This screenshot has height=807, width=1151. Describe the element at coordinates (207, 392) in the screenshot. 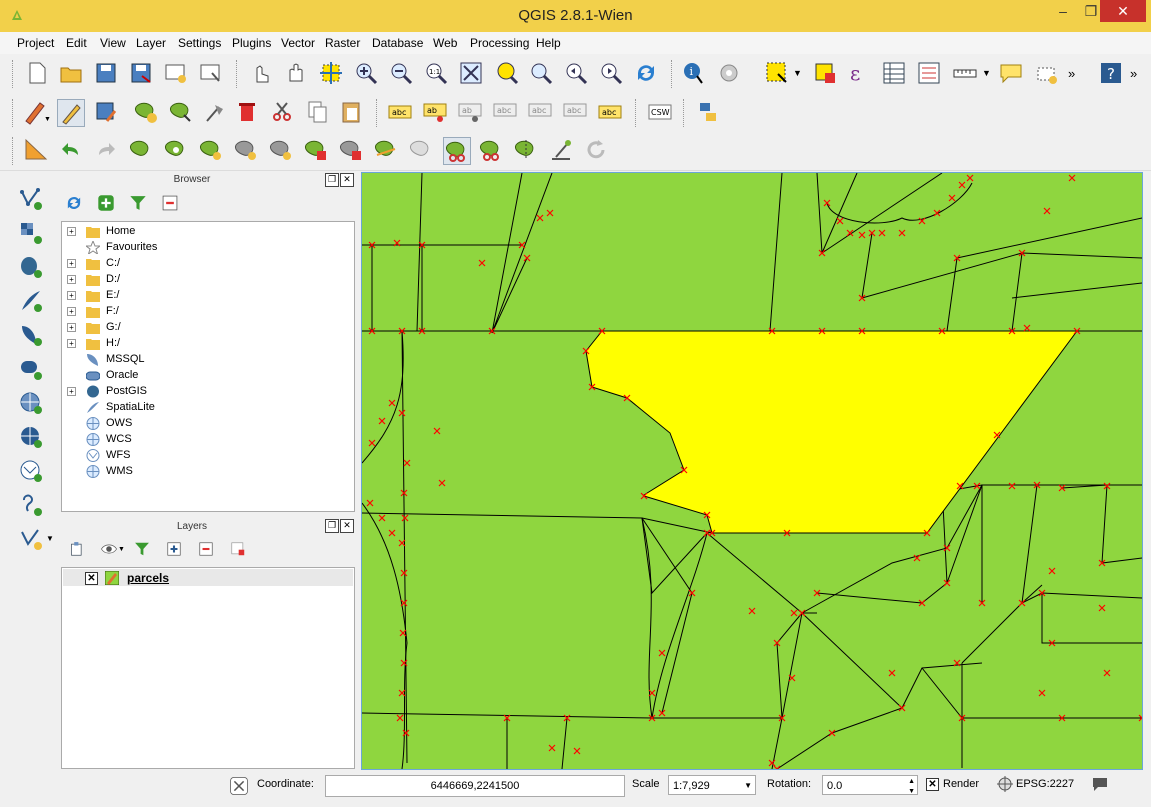

I see `tree-item-postgis: + PostGIS` at that location.